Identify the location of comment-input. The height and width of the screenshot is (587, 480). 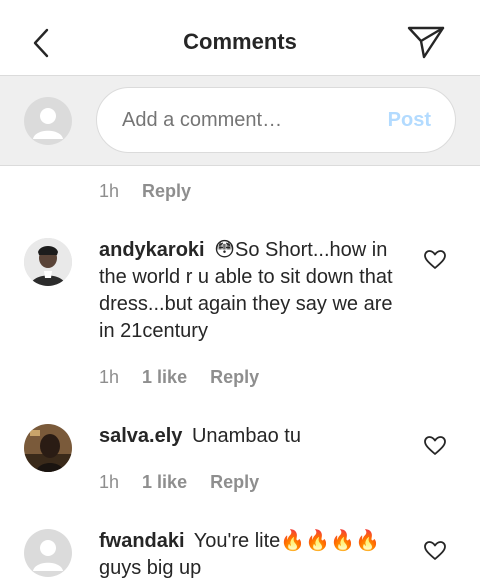
(247, 120).